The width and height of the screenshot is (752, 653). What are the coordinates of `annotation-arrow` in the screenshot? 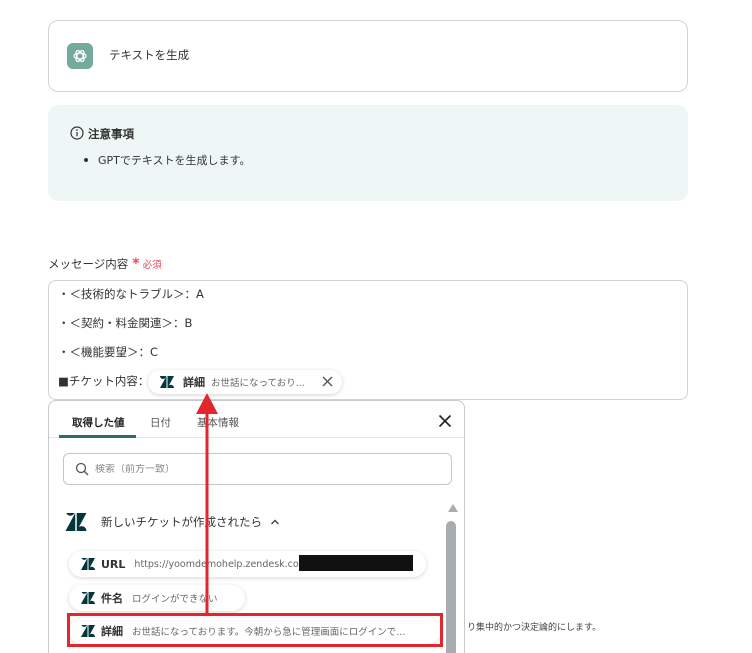 It's located at (207, 503).